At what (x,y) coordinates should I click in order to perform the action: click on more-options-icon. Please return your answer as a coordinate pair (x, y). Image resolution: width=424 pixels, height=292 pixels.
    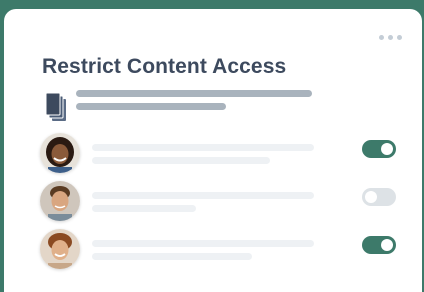
    Looking at the image, I should click on (390, 37).